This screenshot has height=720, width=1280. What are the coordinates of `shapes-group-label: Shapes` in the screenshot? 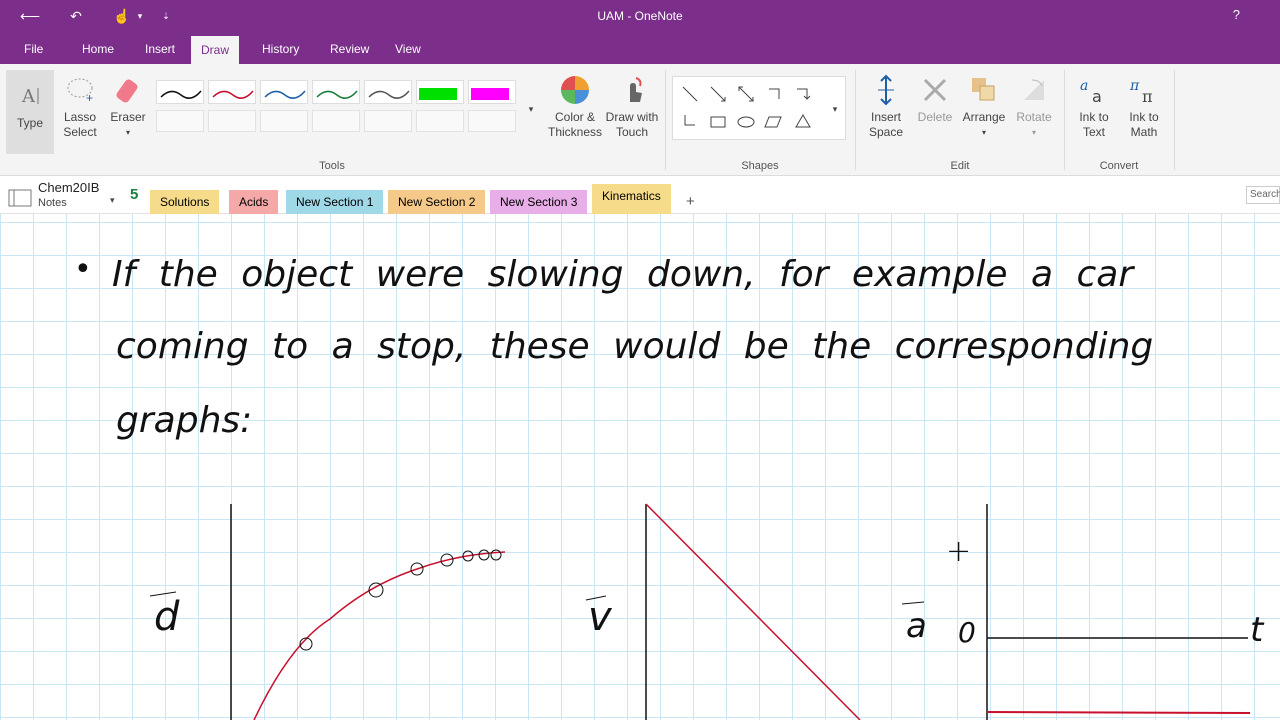 It's located at (760, 166).